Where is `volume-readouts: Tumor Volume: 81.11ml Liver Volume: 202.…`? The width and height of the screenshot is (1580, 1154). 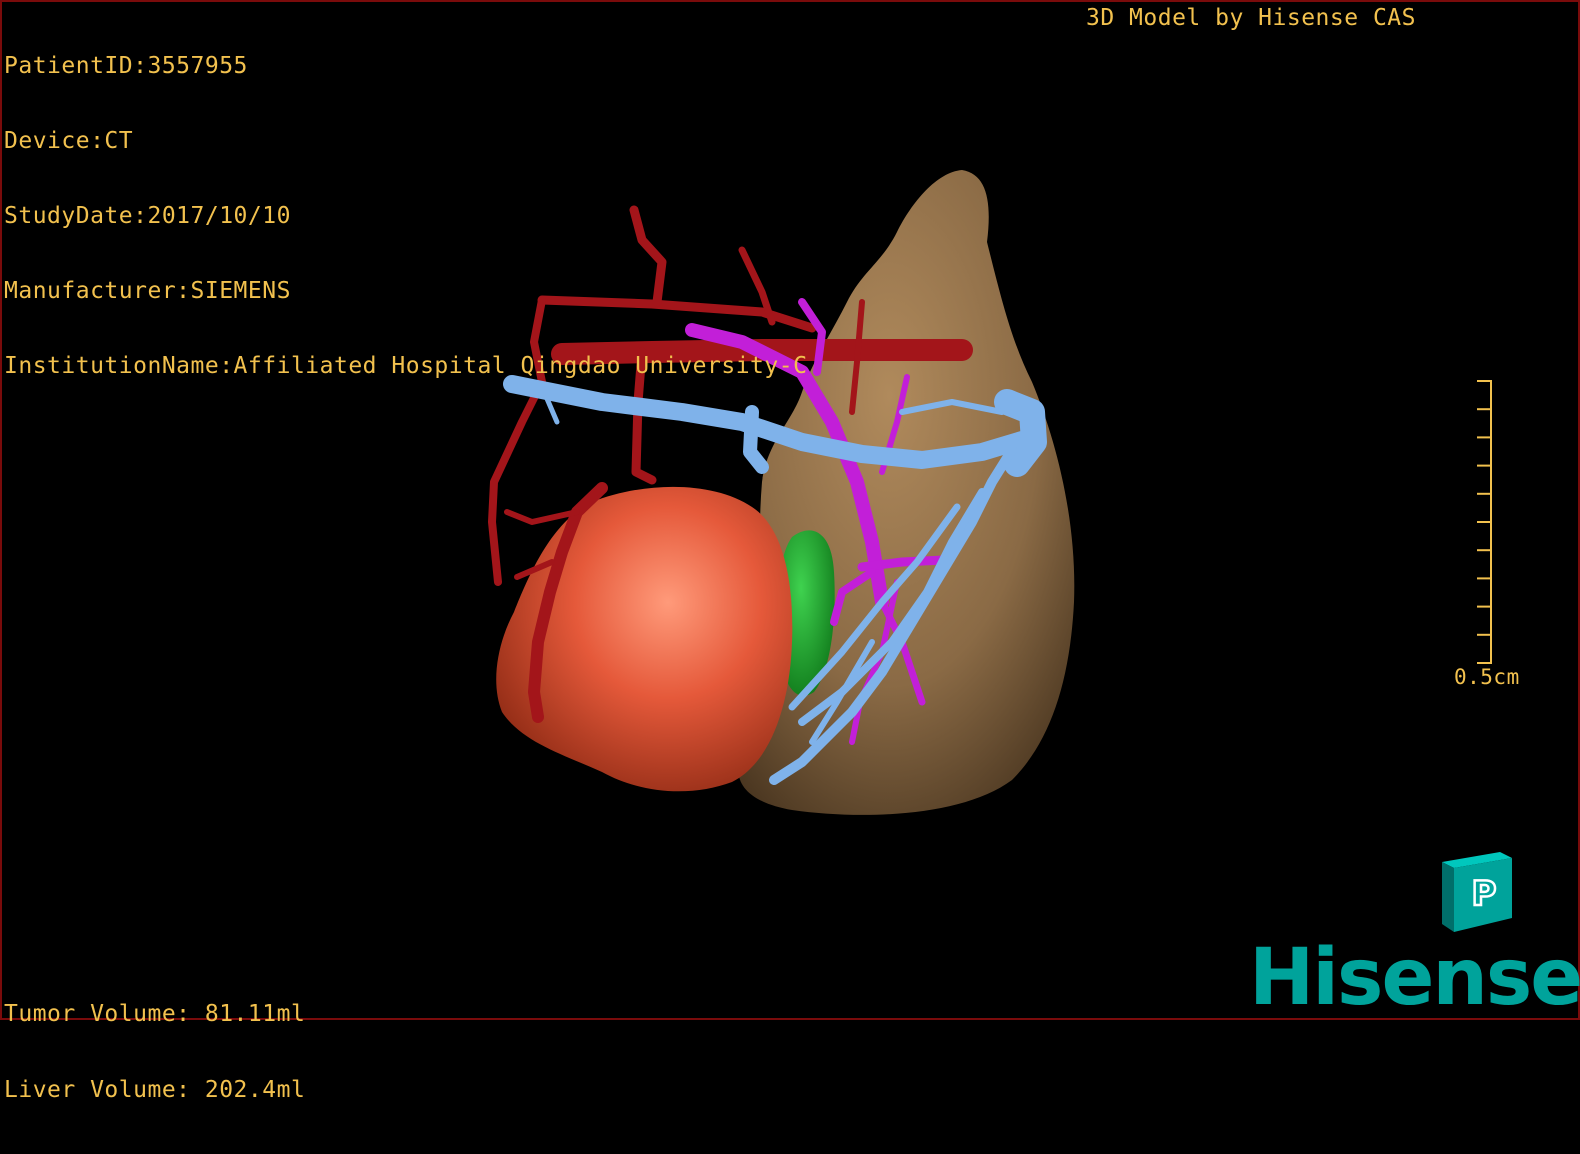 volume-readouts: Tumor Volume: 81.11ml Liver Volume: 202.… is located at coordinates (154, 1053).